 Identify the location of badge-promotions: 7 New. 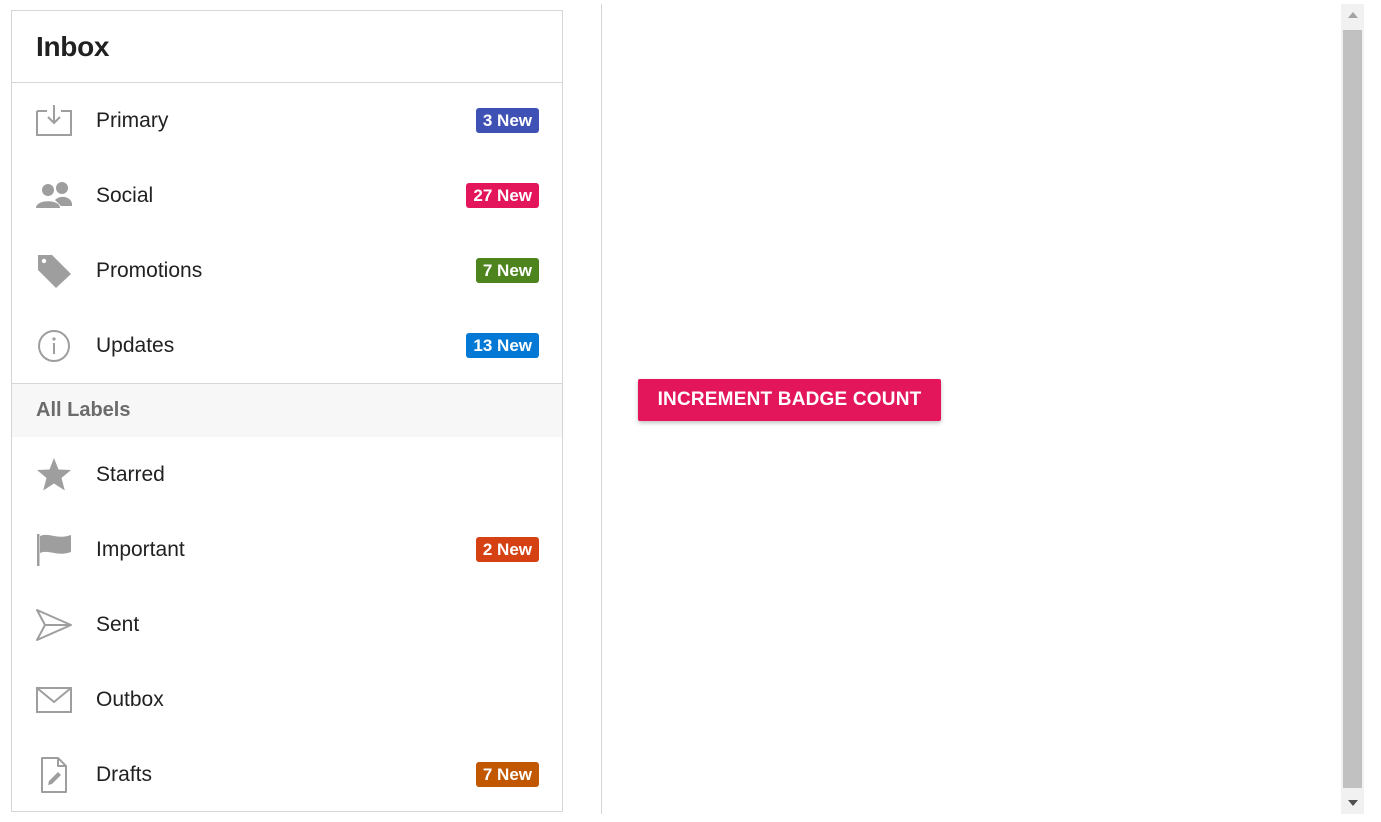
(507, 270).